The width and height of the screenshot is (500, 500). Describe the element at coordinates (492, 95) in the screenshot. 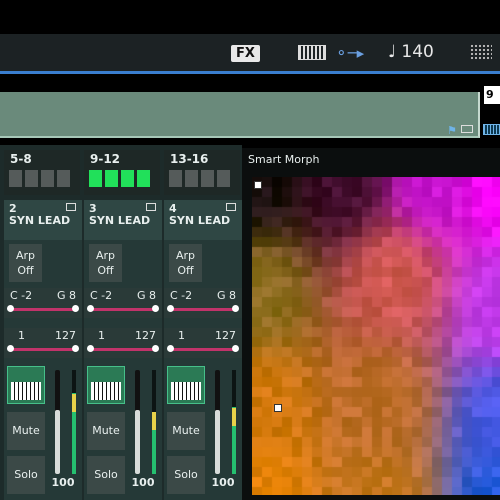

I see `part-number-badge: 9` at that location.